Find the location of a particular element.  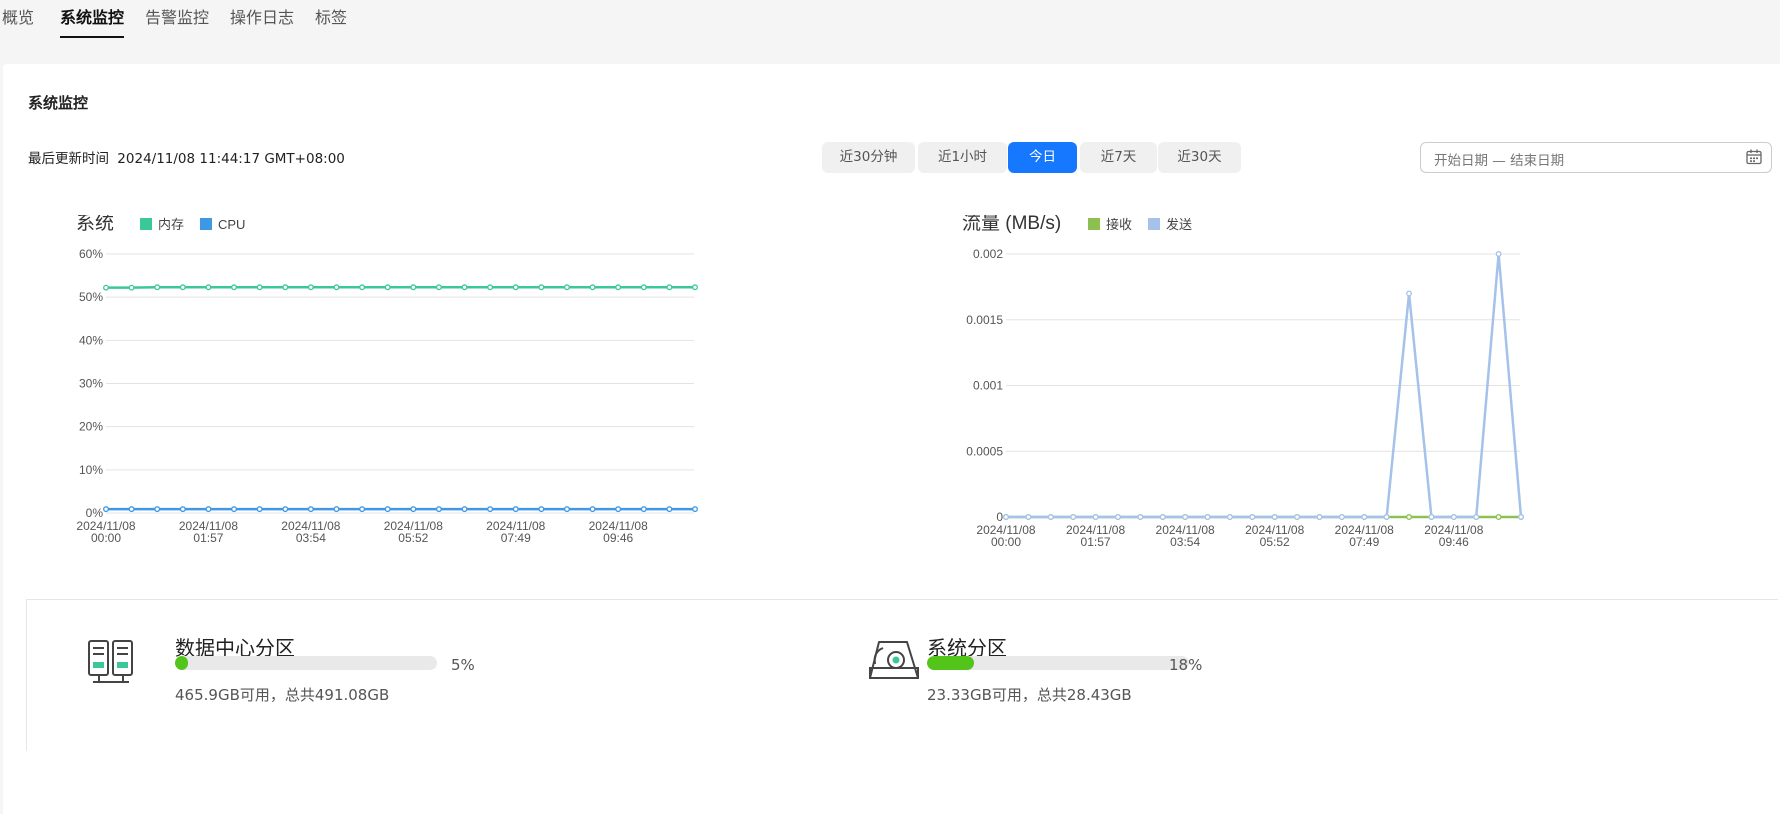

storage-datacenter-partition: 数据中心分区 5% 465.9GB可用，总共491.08GB is located at coordinates (337, 660).